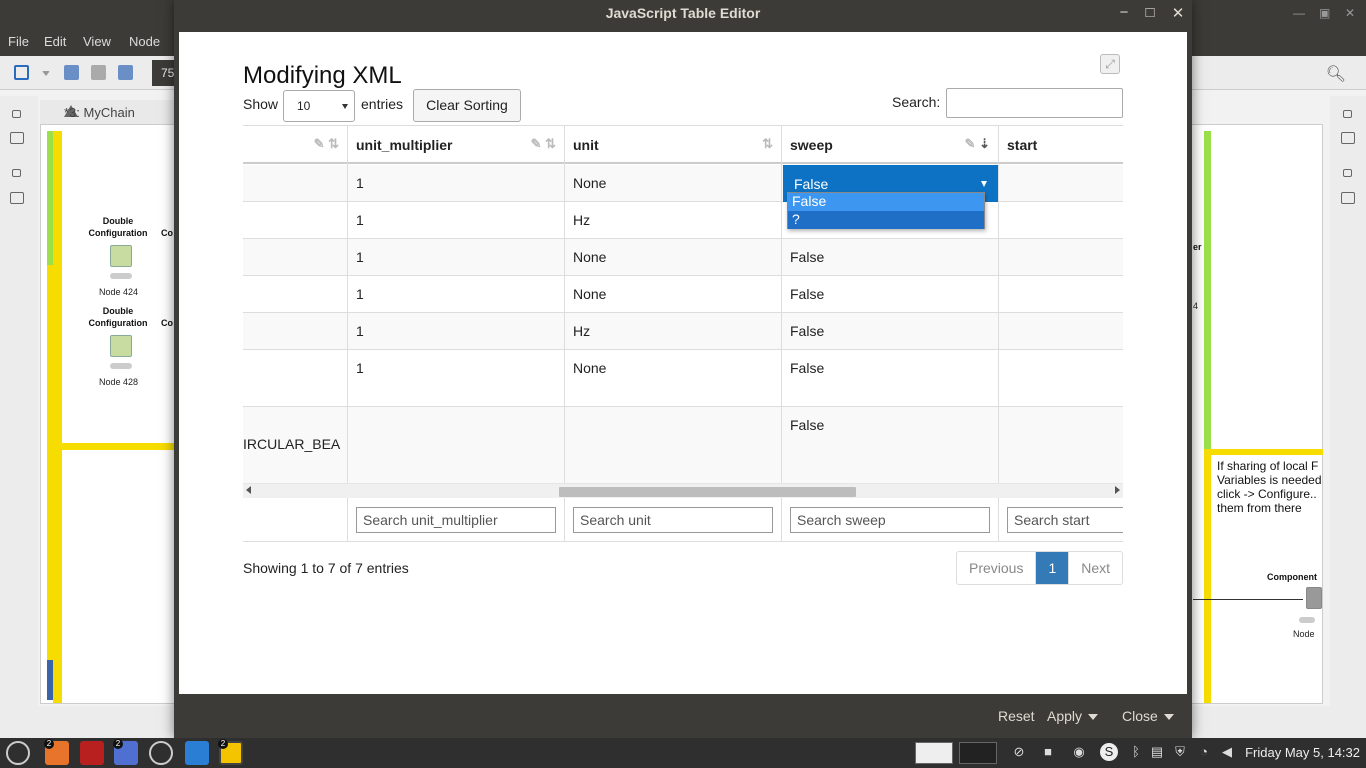 The image size is (1366, 768). What do you see at coordinates (890, 145) in the screenshot?
I see `header-sweep: sweep ✎ ⇣` at bounding box center [890, 145].